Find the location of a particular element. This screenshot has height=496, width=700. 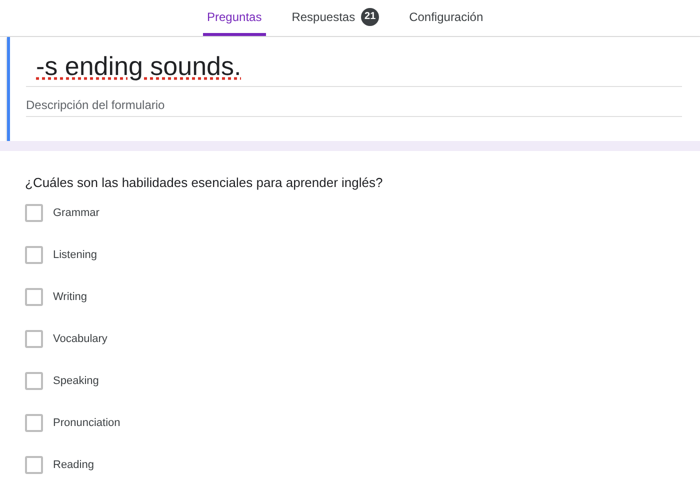

option-label: Pronunciation is located at coordinates (86, 423).